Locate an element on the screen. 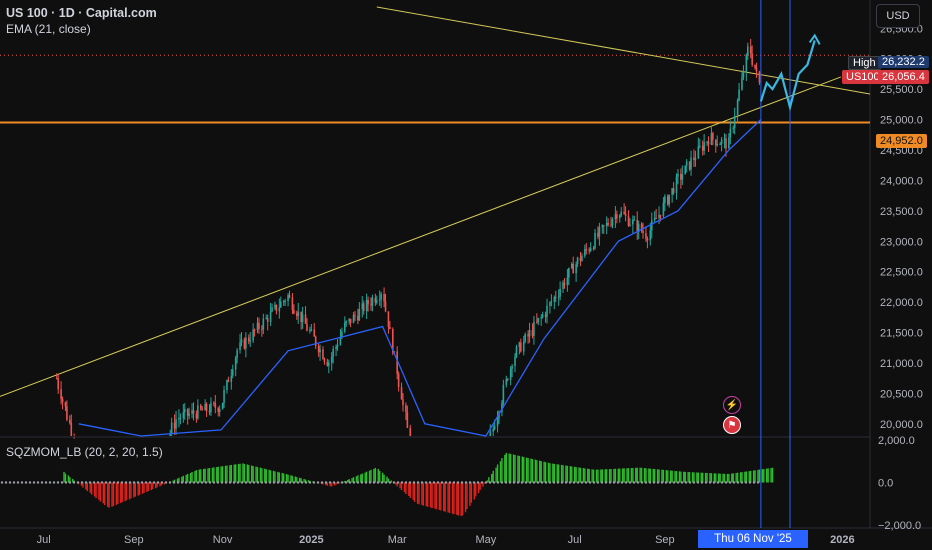  currency-button: USD is located at coordinates (898, 16).